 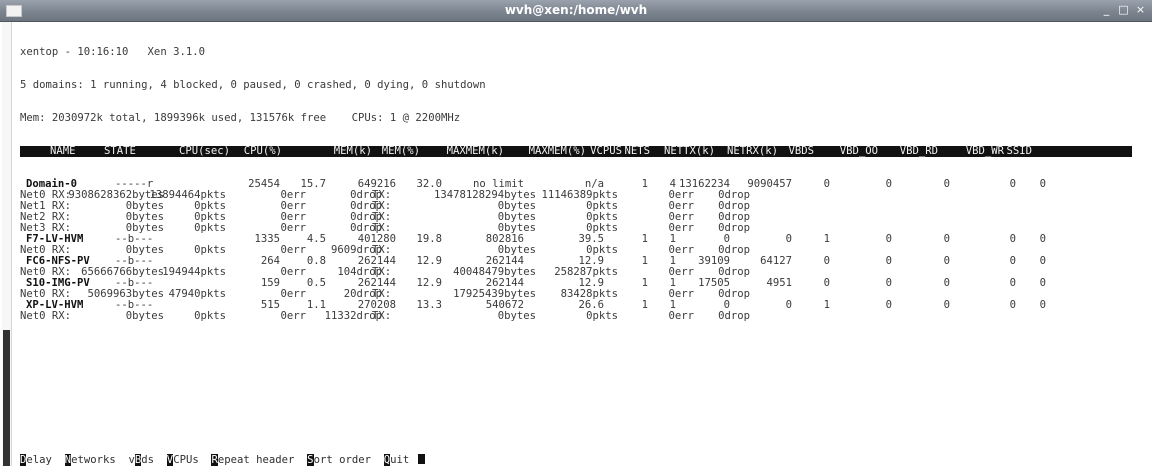 I want to click on net-tx-bytes-cell: 0bytes, so click(x=516, y=316).